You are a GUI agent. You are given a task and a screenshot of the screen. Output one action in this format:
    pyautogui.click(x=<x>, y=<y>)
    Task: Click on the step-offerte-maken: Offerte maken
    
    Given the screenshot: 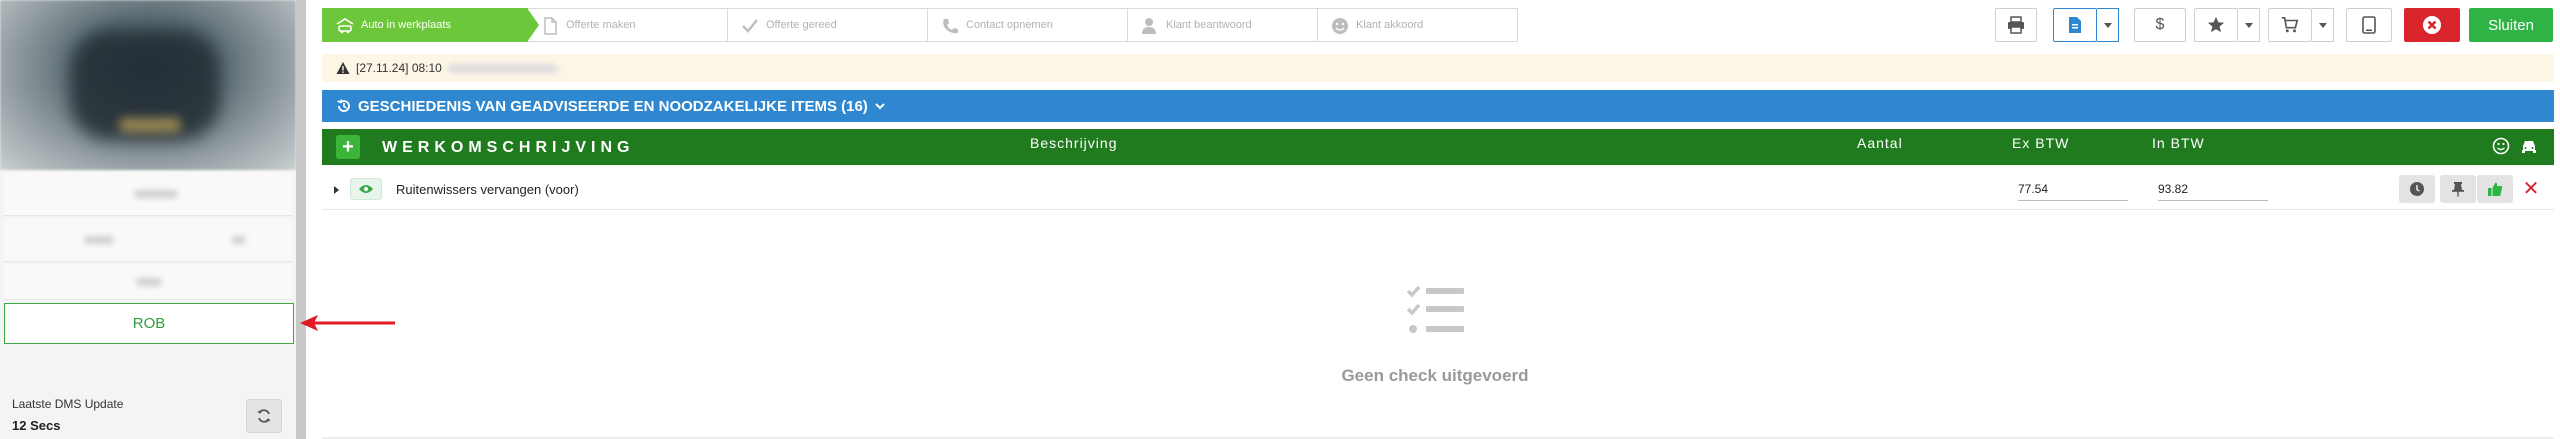 What is the action you would take?
    pyautogui.click(x=628, y=25)
    